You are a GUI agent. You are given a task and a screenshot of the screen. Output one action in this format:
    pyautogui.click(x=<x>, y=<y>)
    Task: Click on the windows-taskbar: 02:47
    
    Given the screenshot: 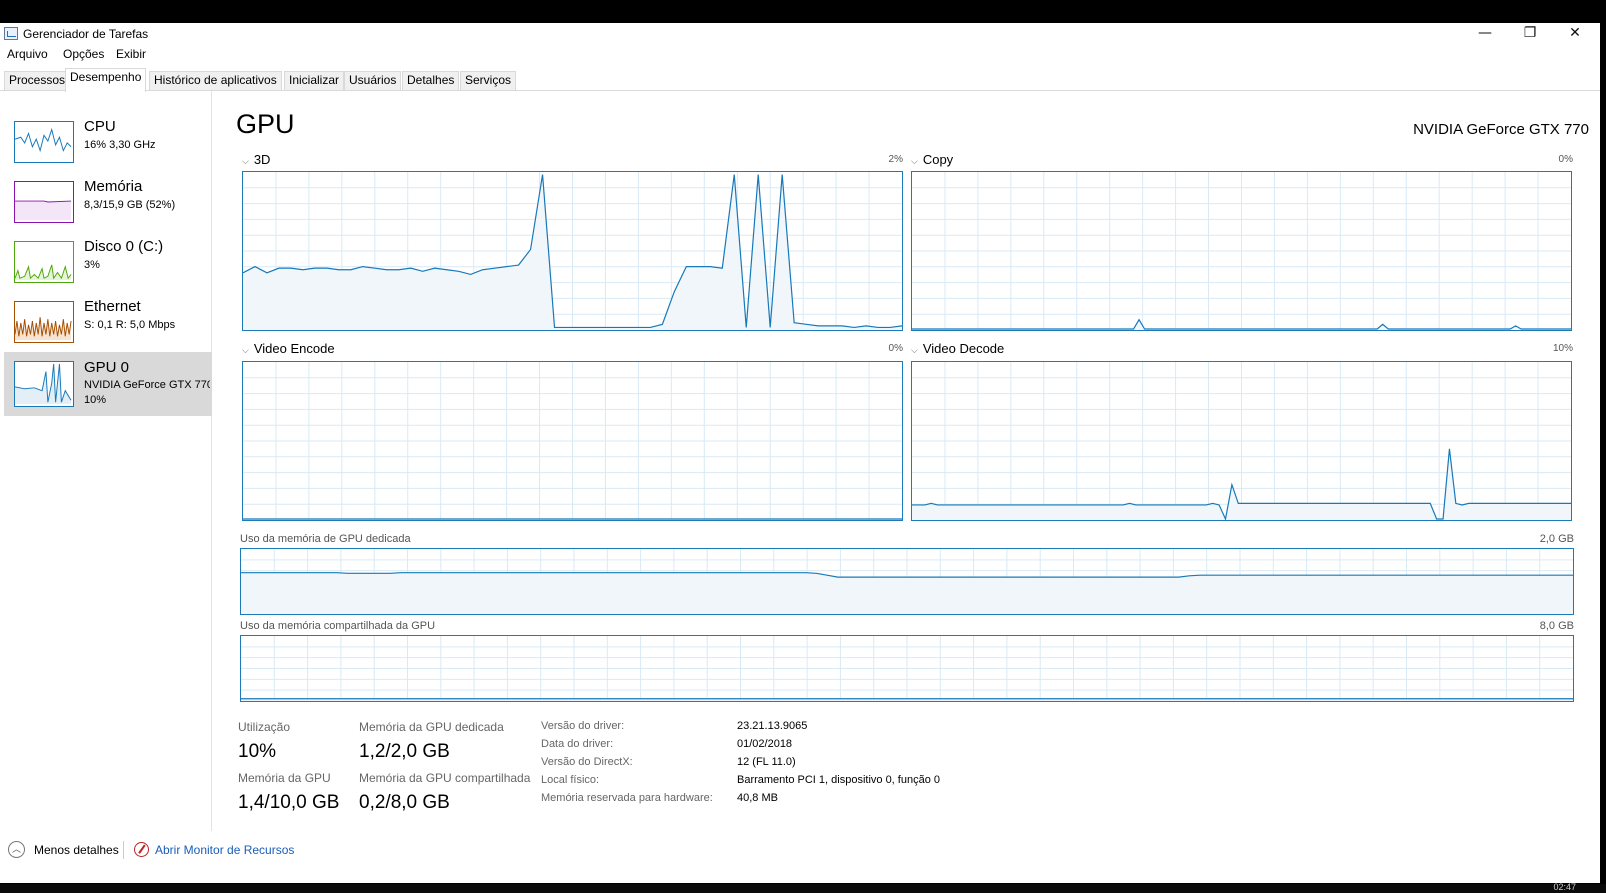 What is the action you would take?
    pyautogui.click(x=803, y=887)
    